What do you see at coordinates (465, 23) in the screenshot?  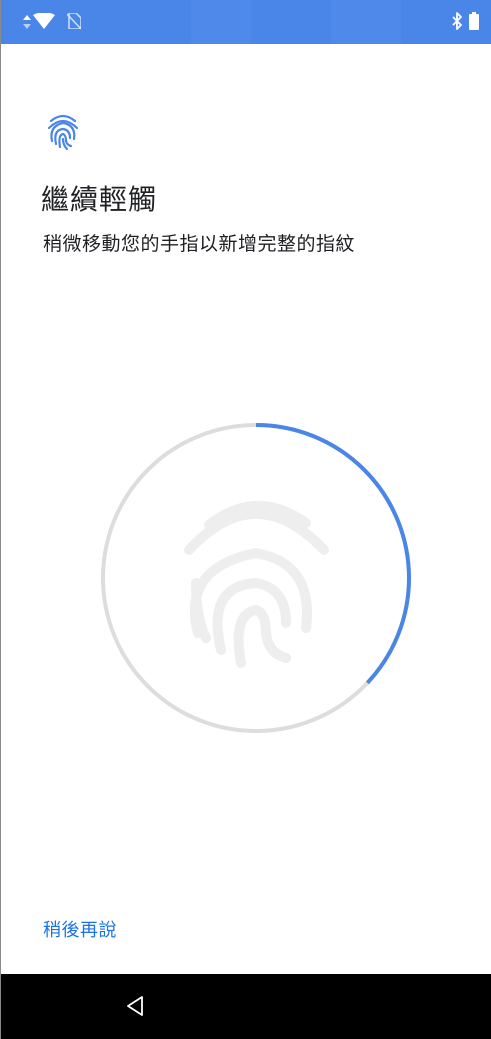 I see `status-right-icons` at bounding box center [465, 23].